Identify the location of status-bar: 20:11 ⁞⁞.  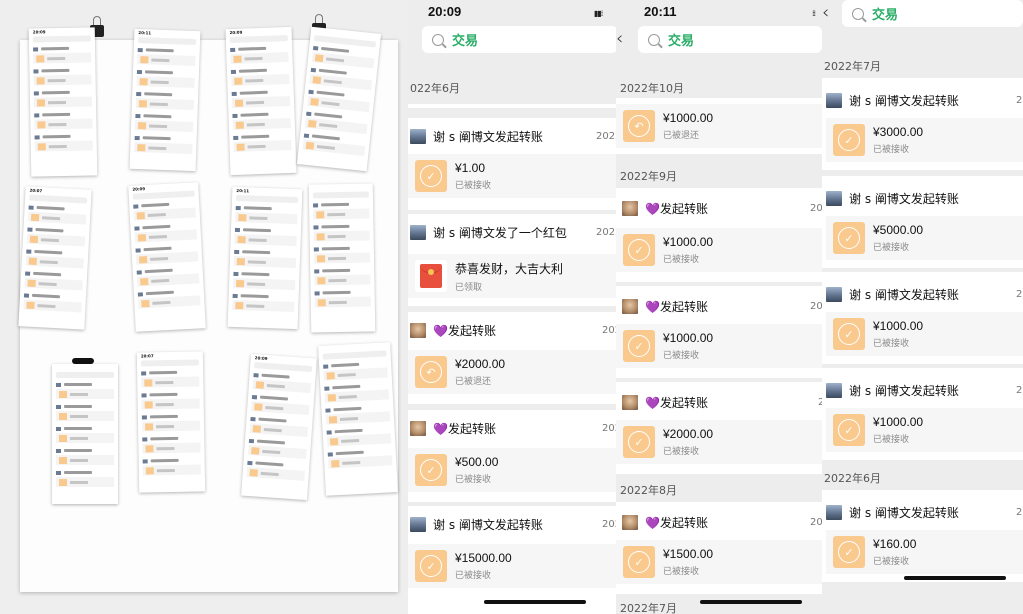
(719, 12).